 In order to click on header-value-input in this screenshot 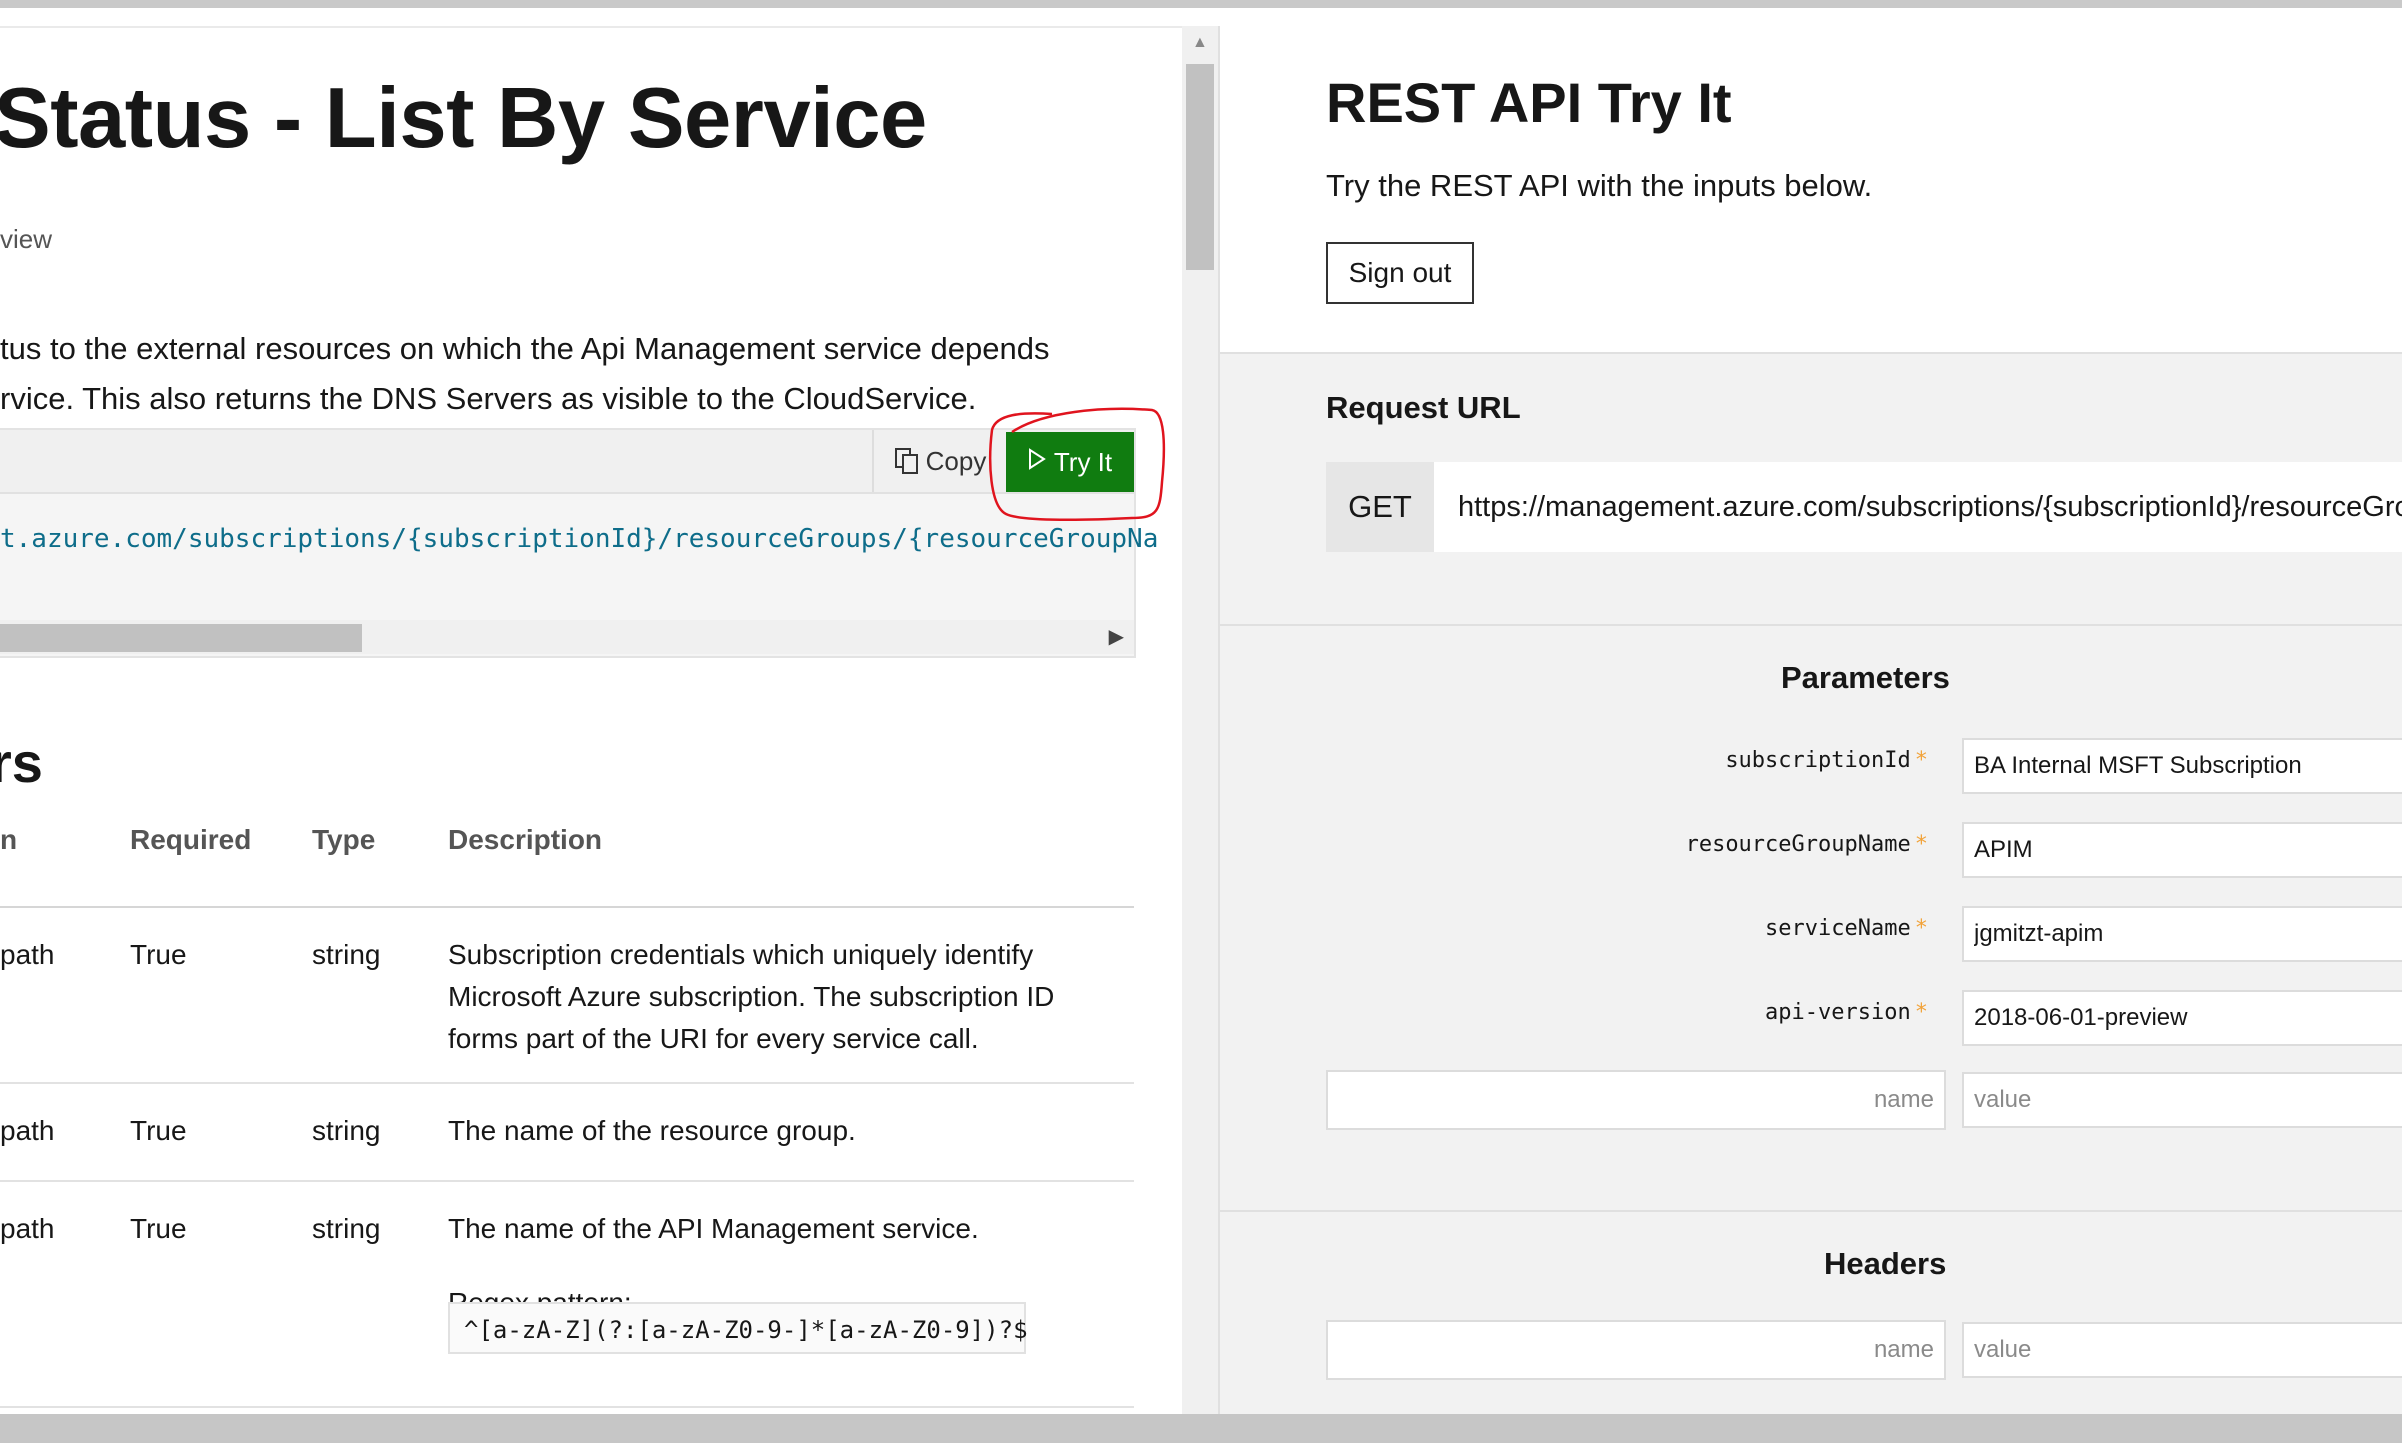, I will do `click(2182, 1350)`.